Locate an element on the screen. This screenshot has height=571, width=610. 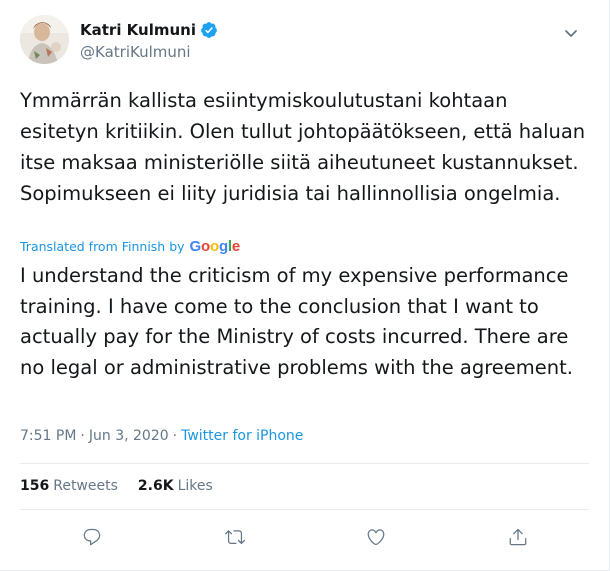
share-icon is located at coordinates (518, 537).